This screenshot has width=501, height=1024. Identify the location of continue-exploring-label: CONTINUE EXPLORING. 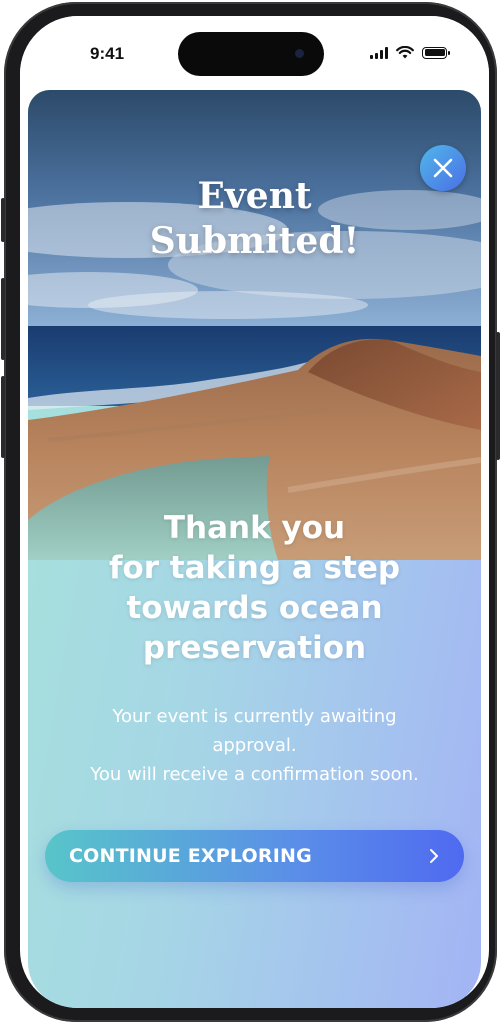
(190, 856).